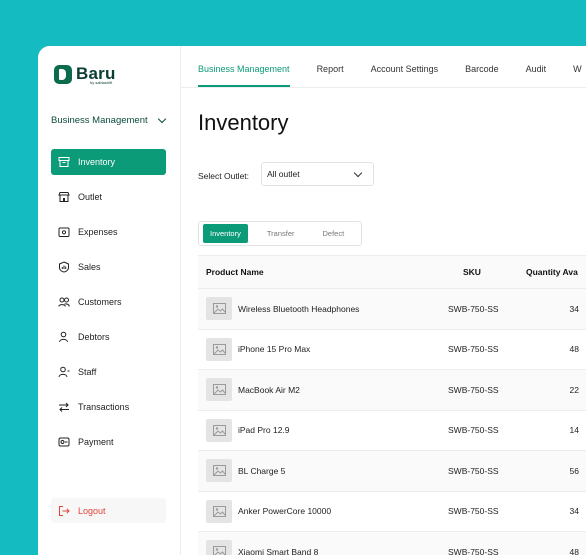  What do you see at coordinates (536, 75) in the screenshot?
I see `tab-audit: Audit` at bounding box center [536, 75].